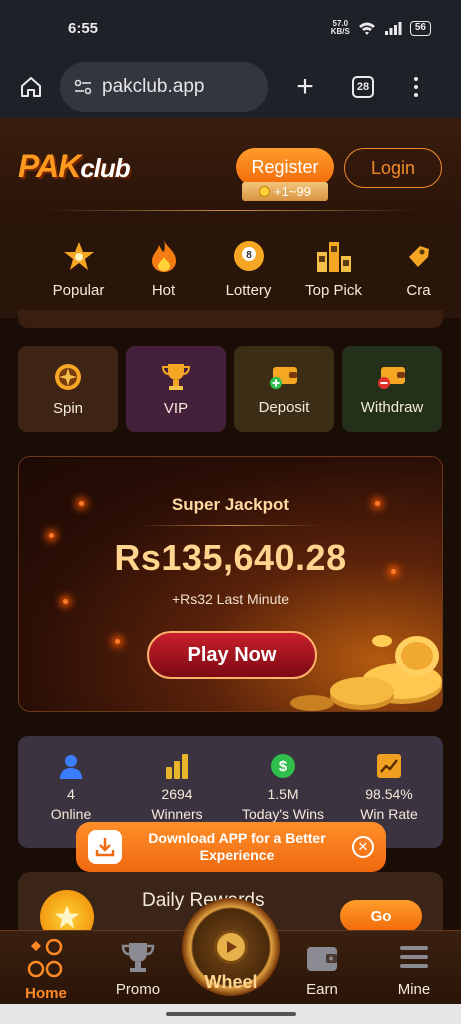 The width and height of the screenshot is (461, 1024). Describe the element at coordinates (230, 28) in the screenshot. I see `status-bar: 6:55 57.0 KB/S 56` at that location.